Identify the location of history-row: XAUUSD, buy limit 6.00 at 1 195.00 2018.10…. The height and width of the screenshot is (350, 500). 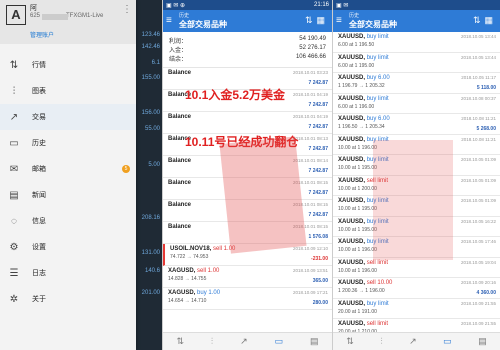
(416, 63).